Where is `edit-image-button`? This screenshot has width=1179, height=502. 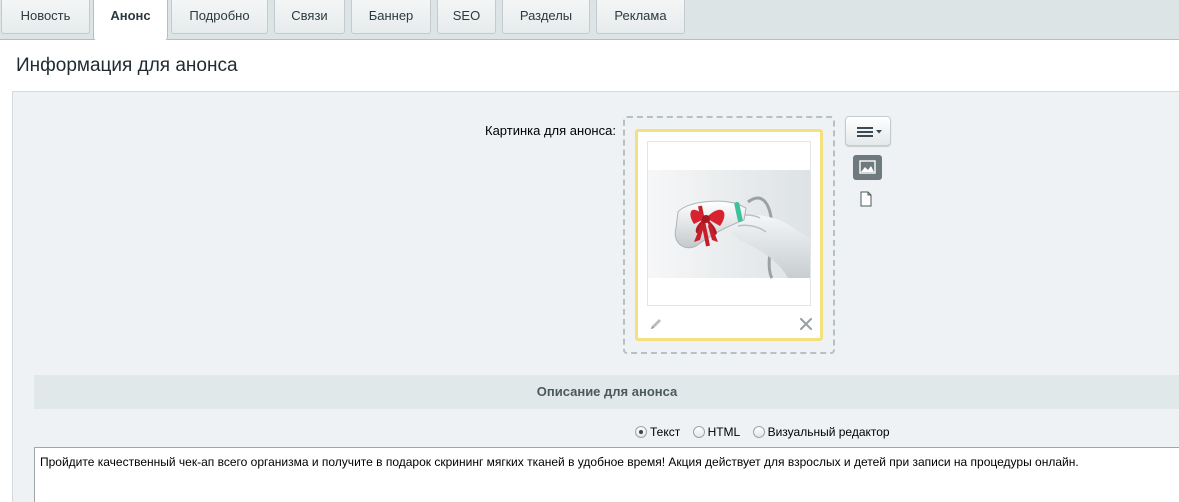 edit-image-button is located at coordinates (656, 324).